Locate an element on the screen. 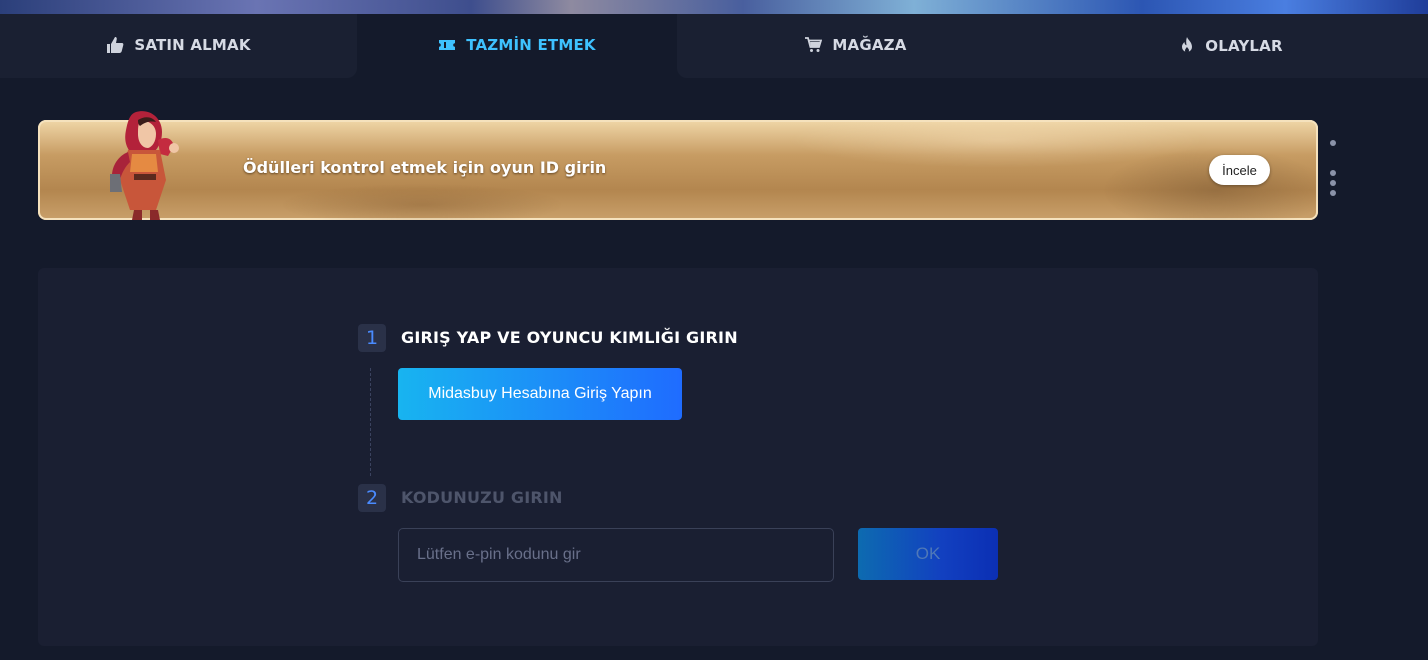 The width and height of the screenshot is (1428, 660). tab-redeem: TAZMİN ETMEK is located at coordinates (517, 46).